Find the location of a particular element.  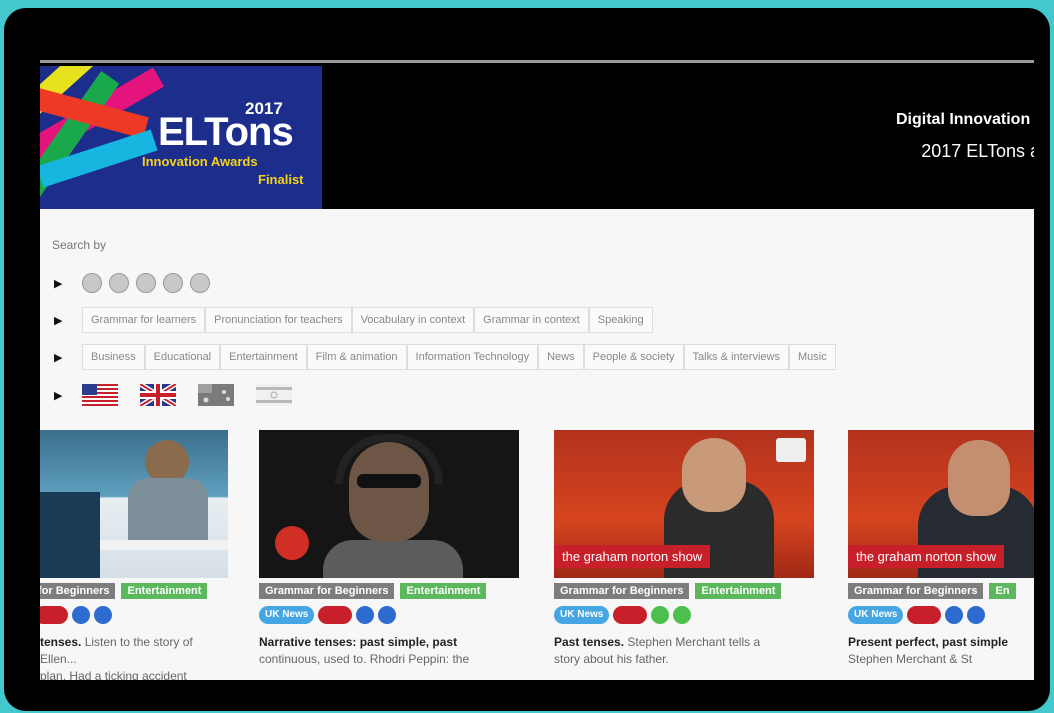

topic-chip: Film & animation is located at coordinates (356, 357).